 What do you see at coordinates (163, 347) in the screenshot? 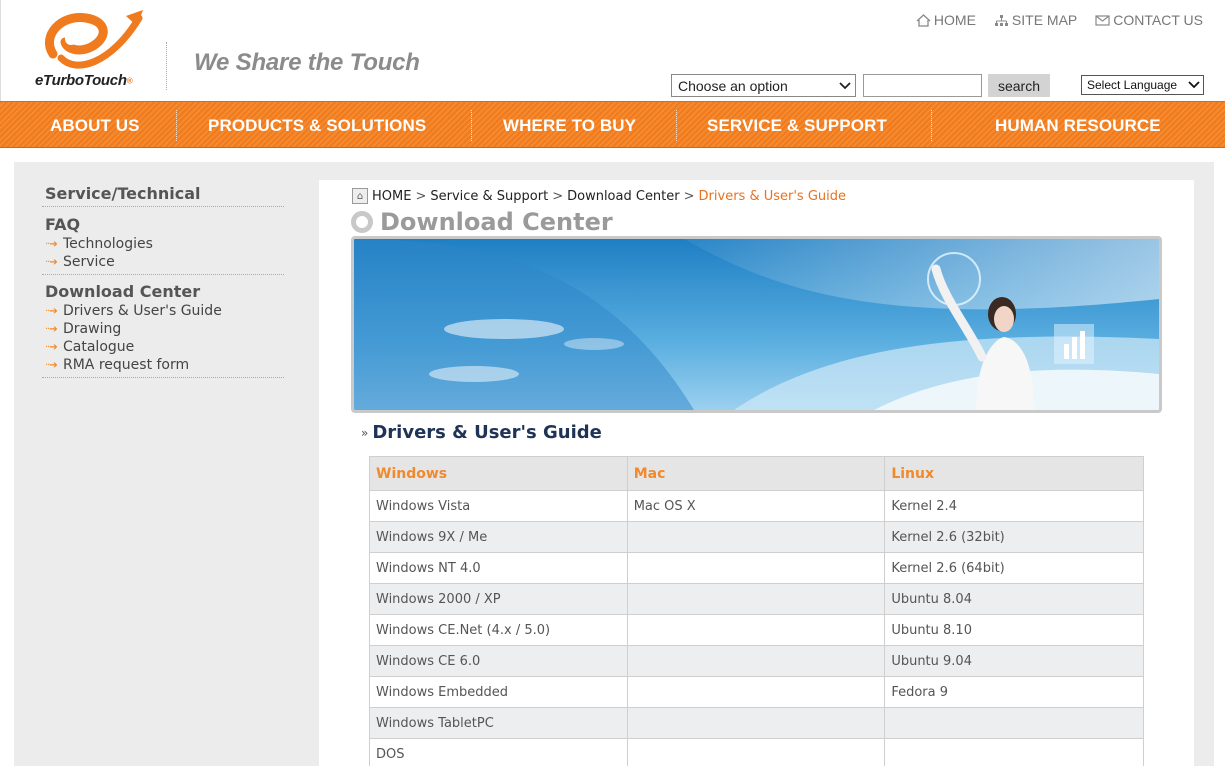
I see `sidebar-item-catalogue: ··➔ Catalogue` at bounding box center [163, 347].